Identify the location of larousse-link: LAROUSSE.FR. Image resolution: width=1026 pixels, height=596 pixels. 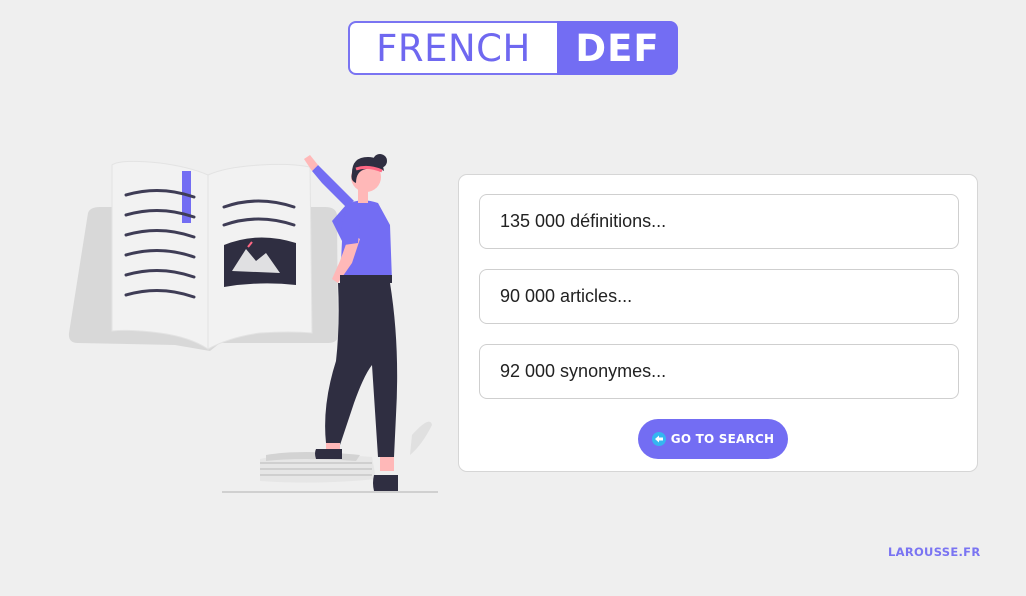
(934, 552).